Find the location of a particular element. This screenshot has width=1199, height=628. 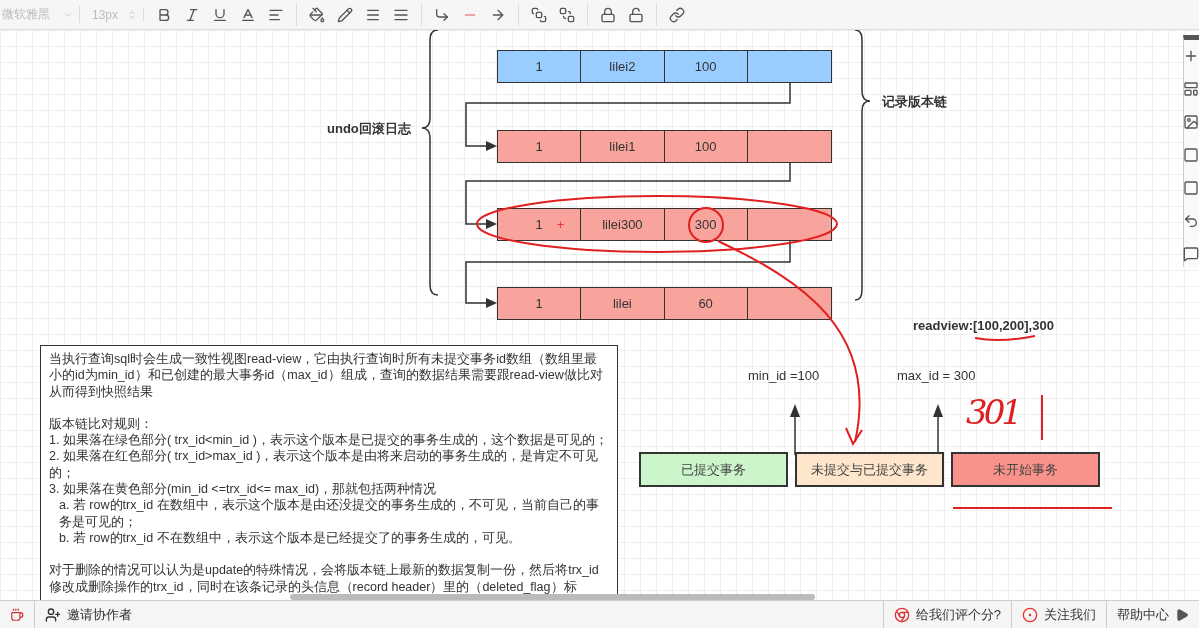

note-paragraph: 3. 如果落在黄色部分(min_id <=trx_id<= max_id)，那就包括两种情况 is located at coordinates (243, 489).